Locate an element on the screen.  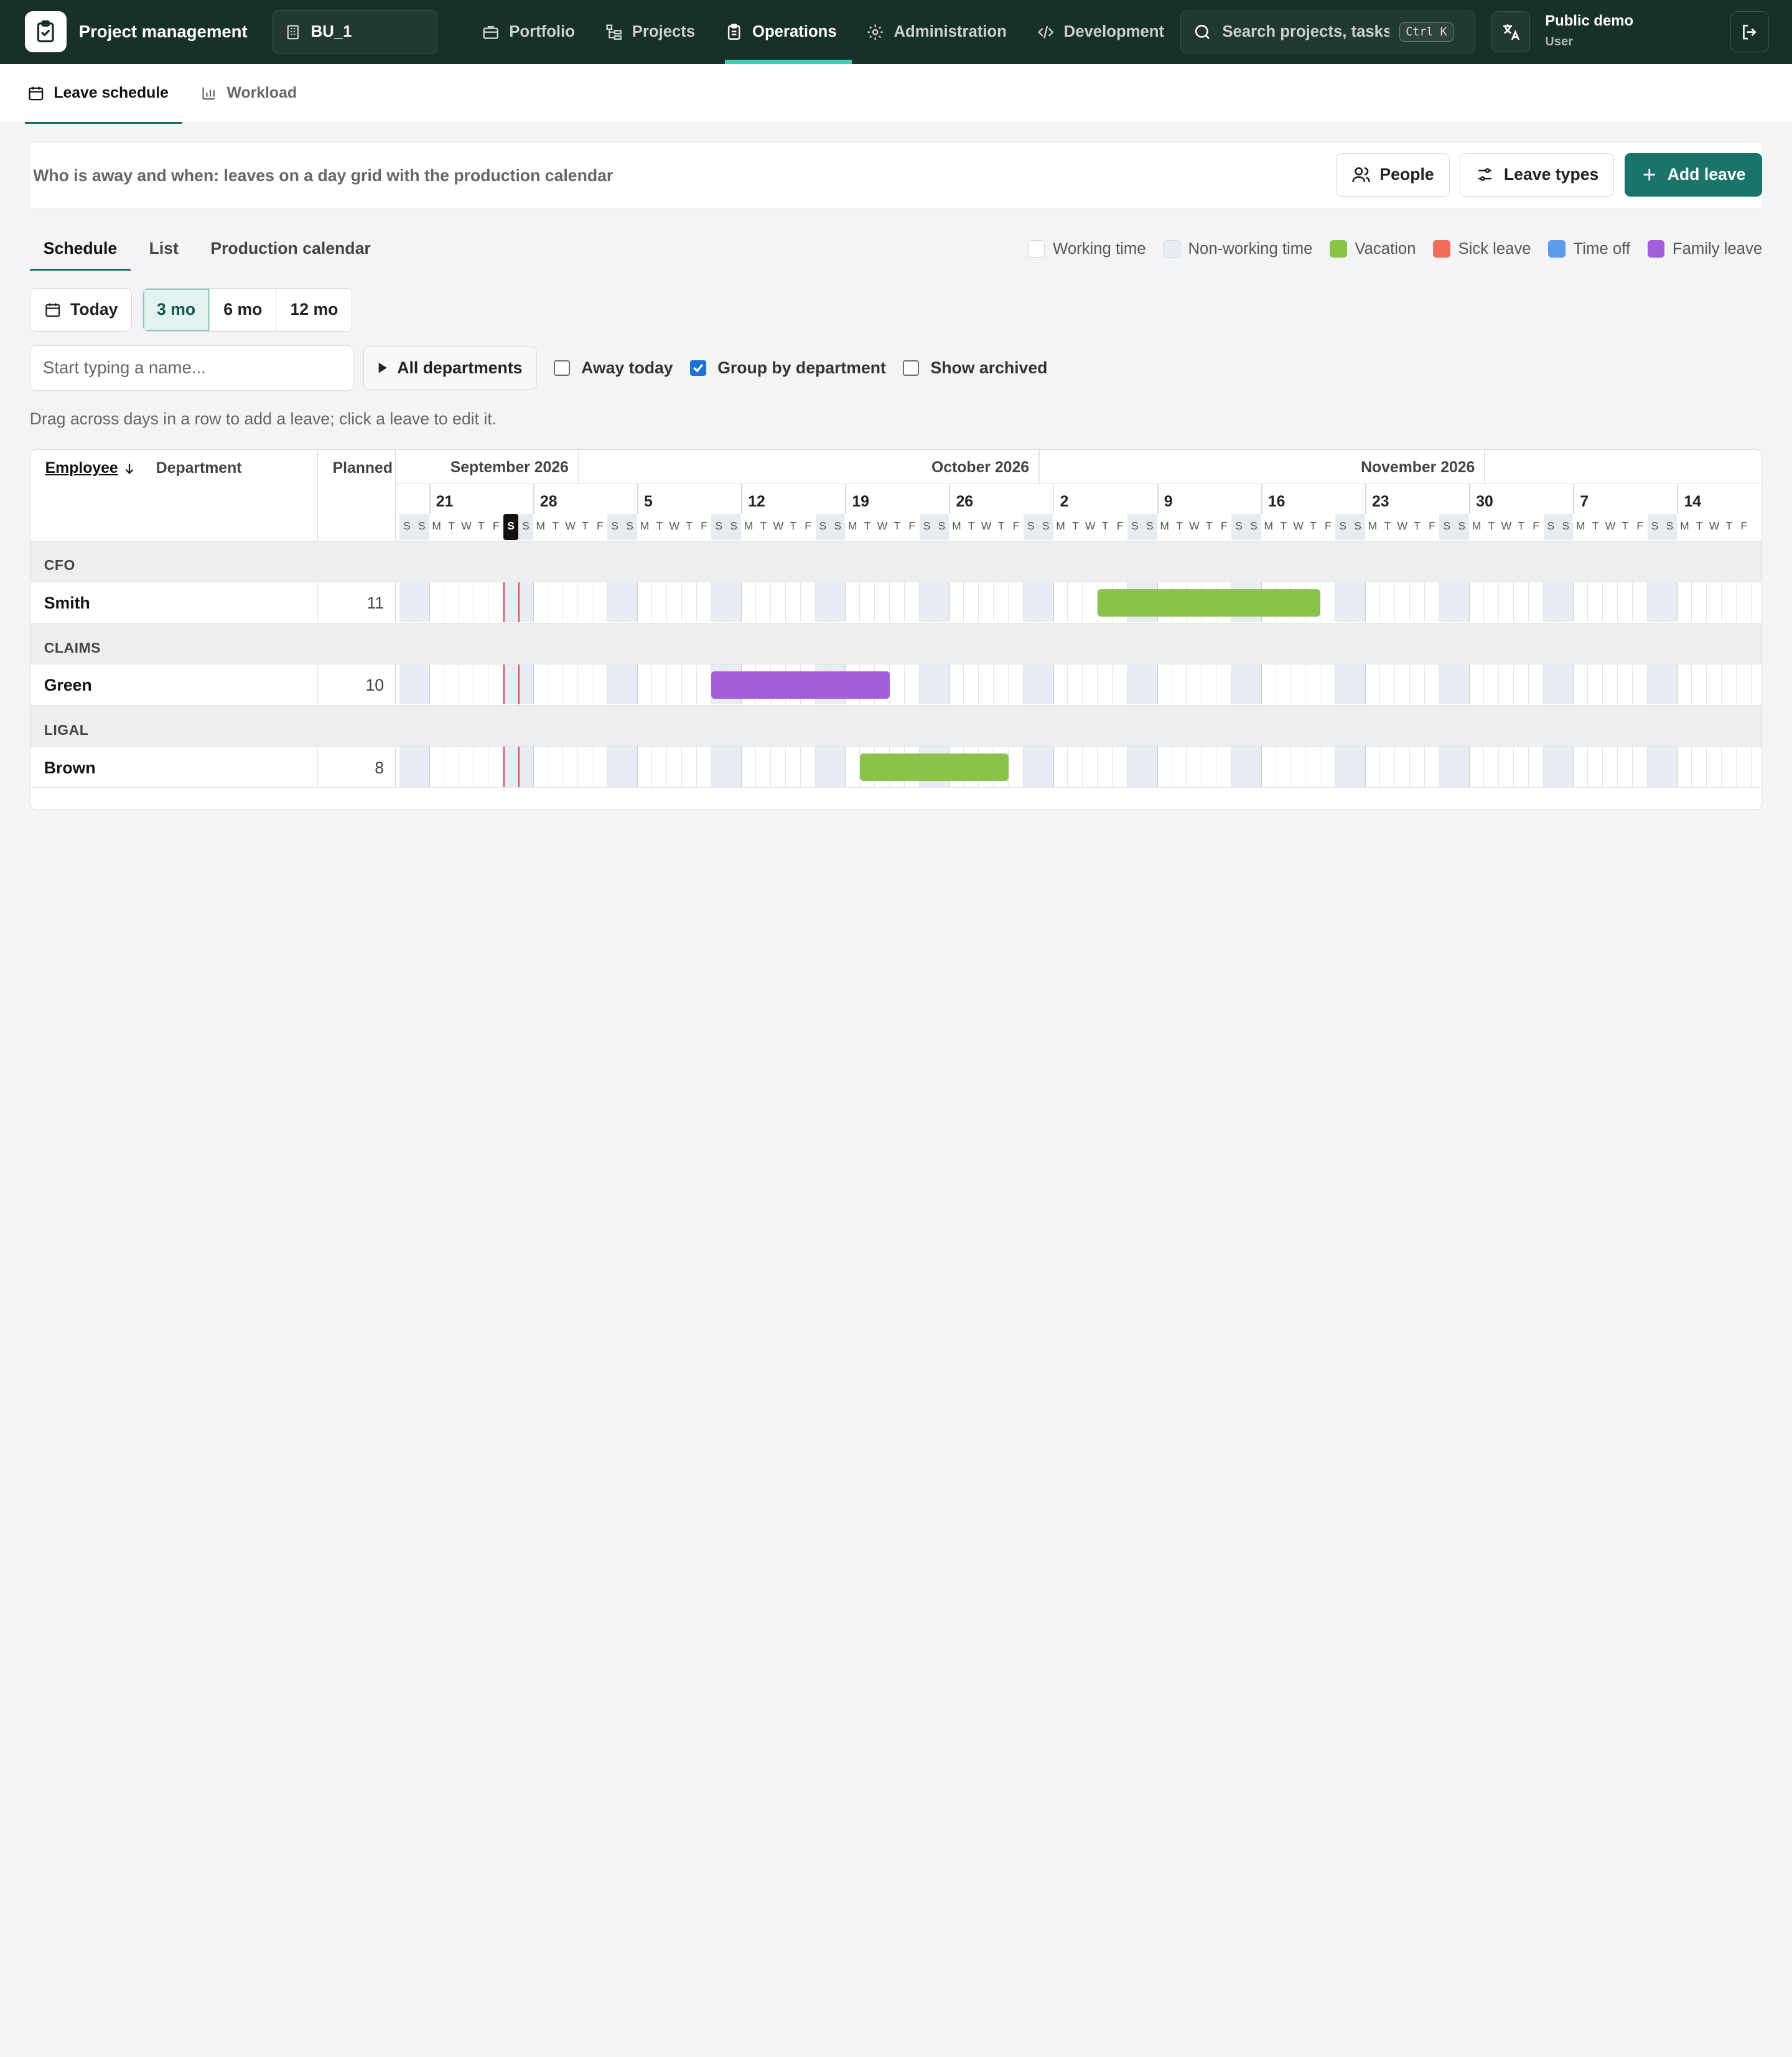
nav-item-development: Development is located at coordinates (1101, 32).